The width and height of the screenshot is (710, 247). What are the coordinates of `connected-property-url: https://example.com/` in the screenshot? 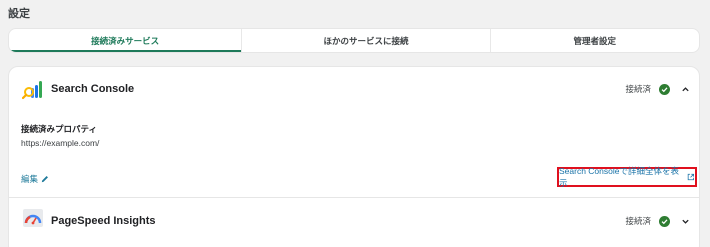 It's located at (60, 143).